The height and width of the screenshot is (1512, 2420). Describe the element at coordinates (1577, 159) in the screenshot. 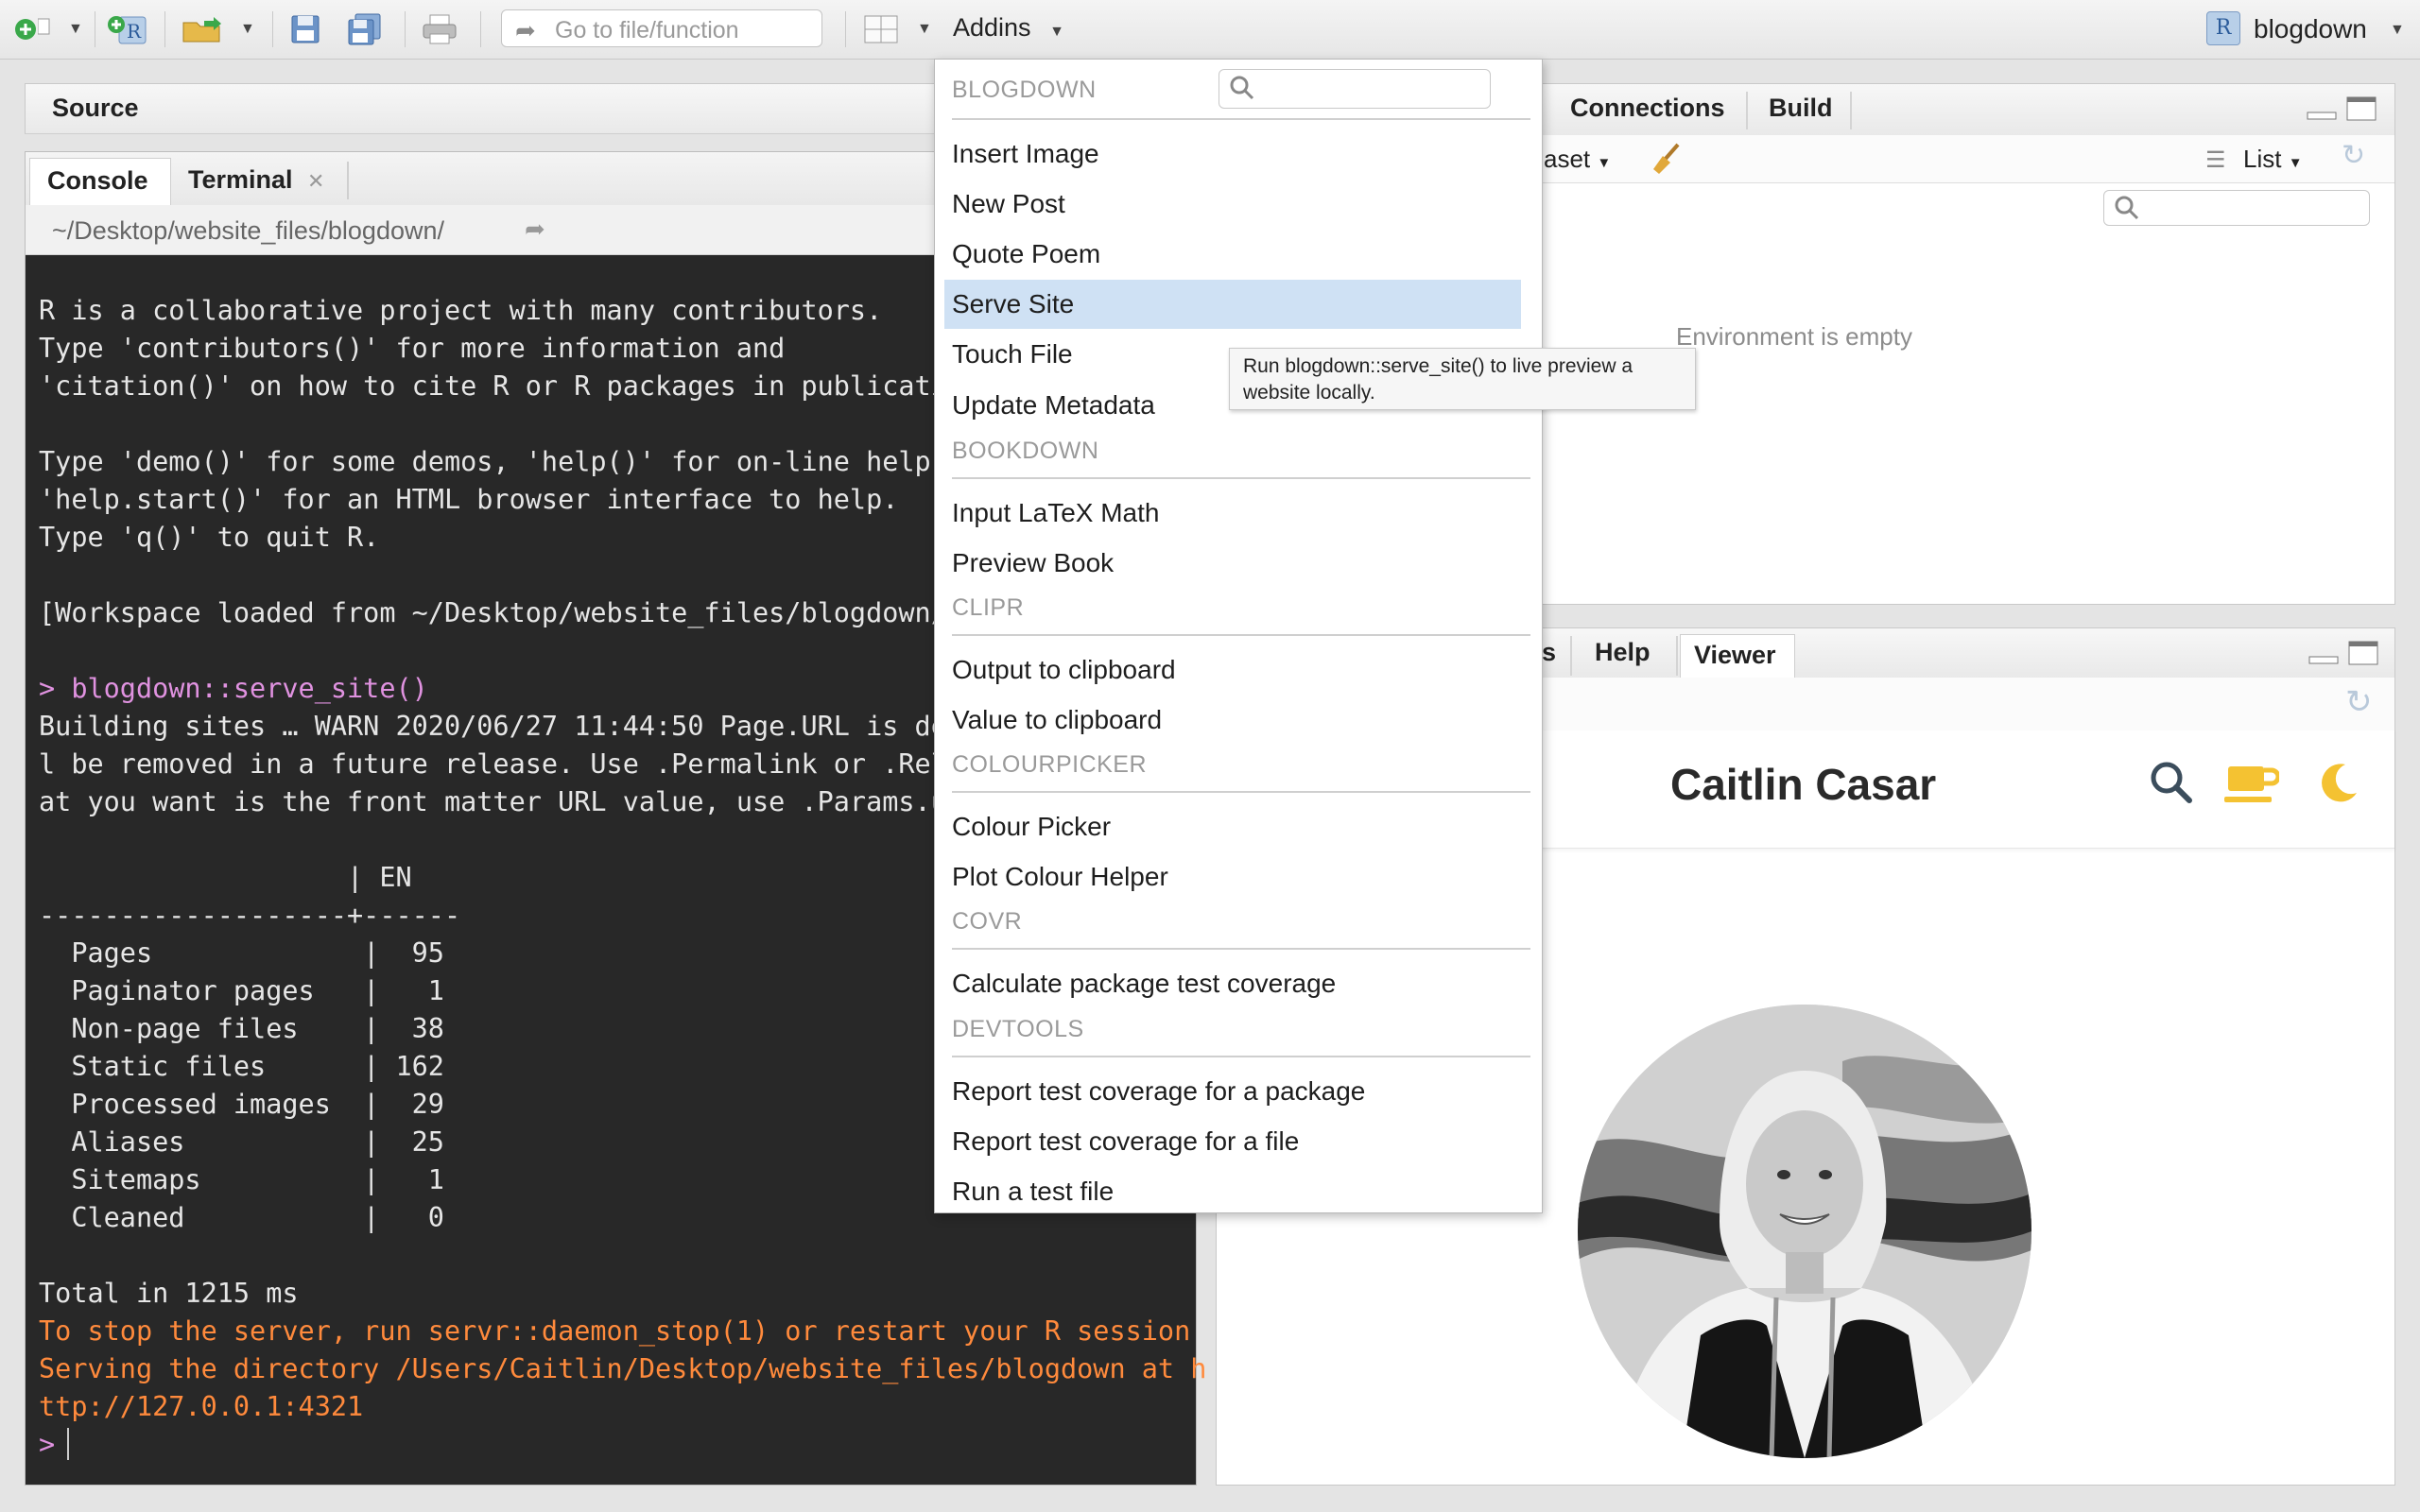

I see `import-dataset-button: aset ▼` at that location.